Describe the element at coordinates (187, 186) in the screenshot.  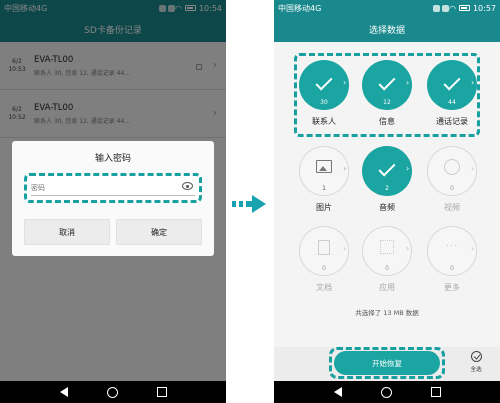
I see `eye-icon` at that location.